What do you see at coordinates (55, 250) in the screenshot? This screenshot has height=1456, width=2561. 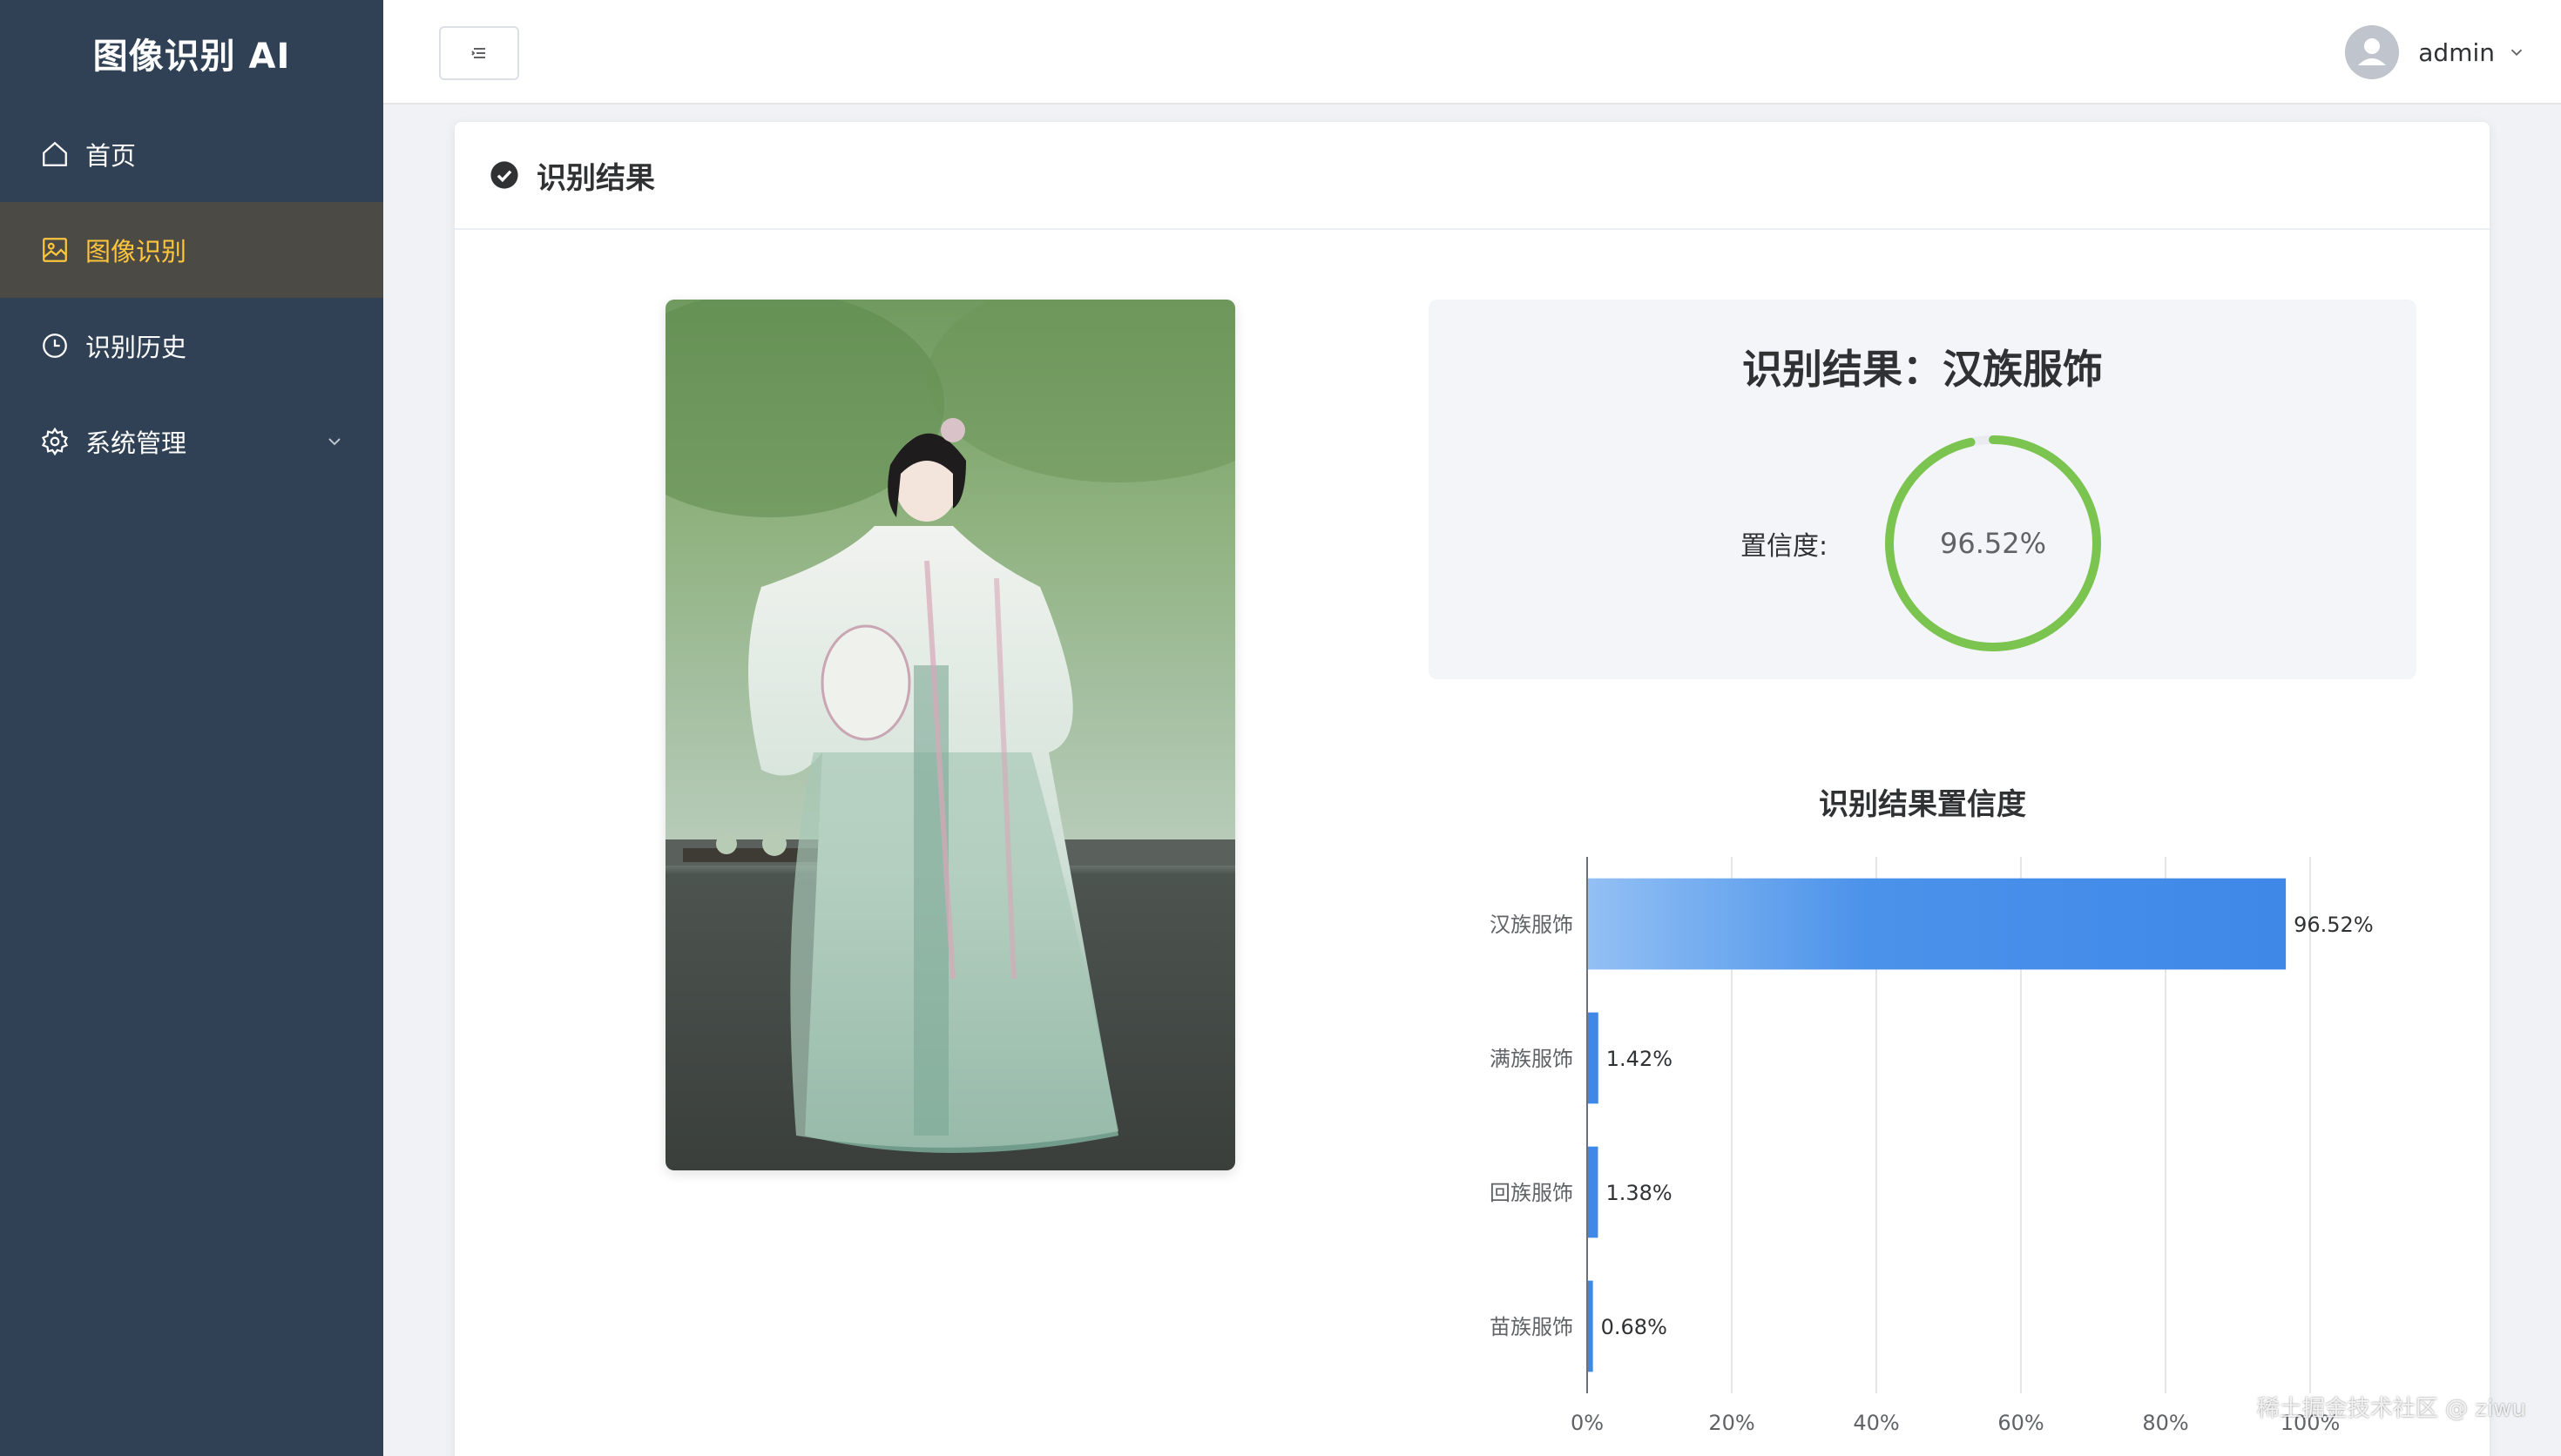 I see `picture-icon` at bounding box center [55, 250].